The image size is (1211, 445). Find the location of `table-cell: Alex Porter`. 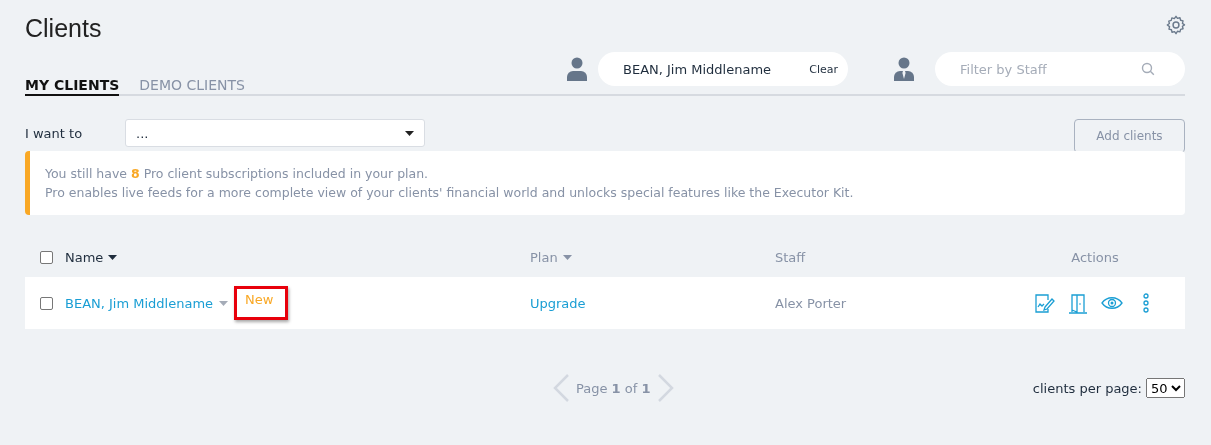

table-cell: Alex Porter is located at coordinates (811, 303).